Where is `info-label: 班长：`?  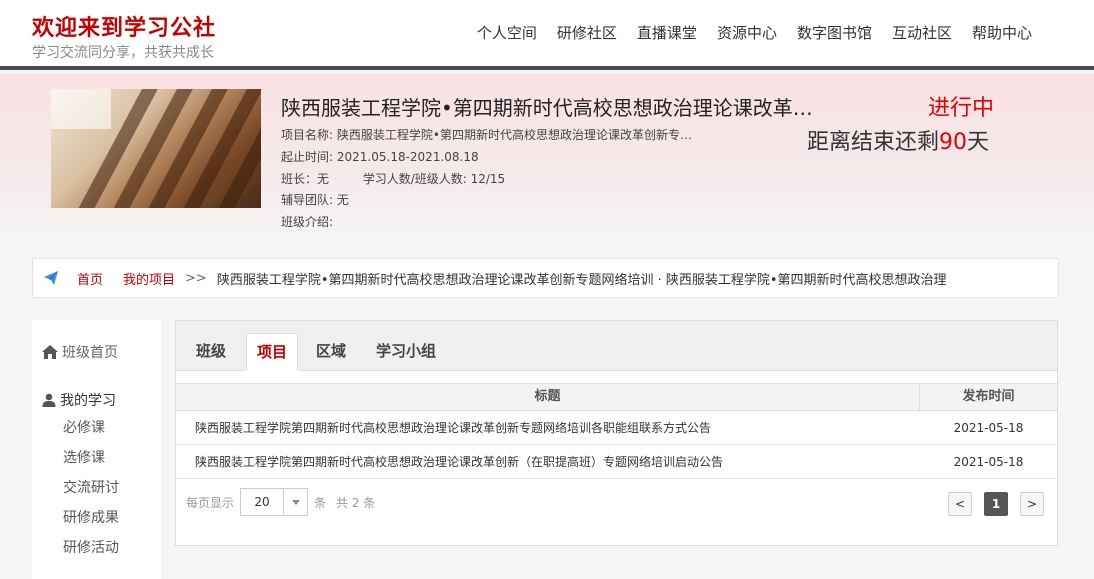 info-label: 班长： is located at coordinates (299, 179).